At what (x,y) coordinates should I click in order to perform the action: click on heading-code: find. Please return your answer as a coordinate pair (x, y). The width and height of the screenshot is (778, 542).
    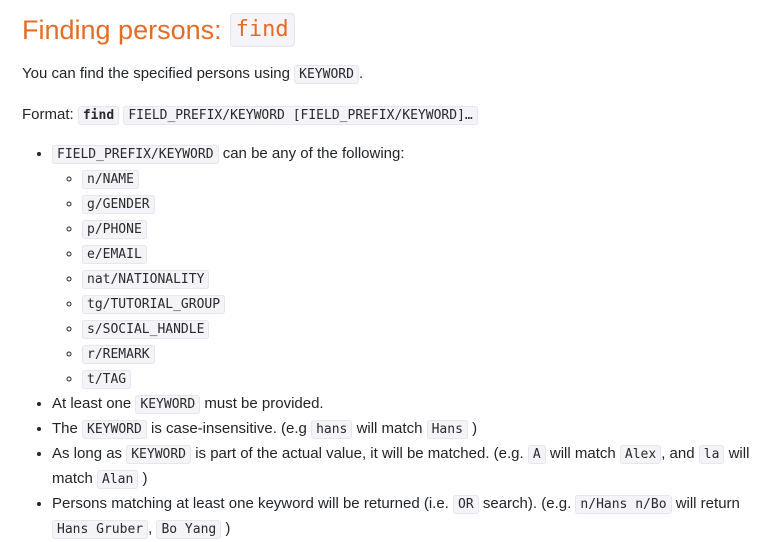
    Looking at the image, I should click on (262, 30).